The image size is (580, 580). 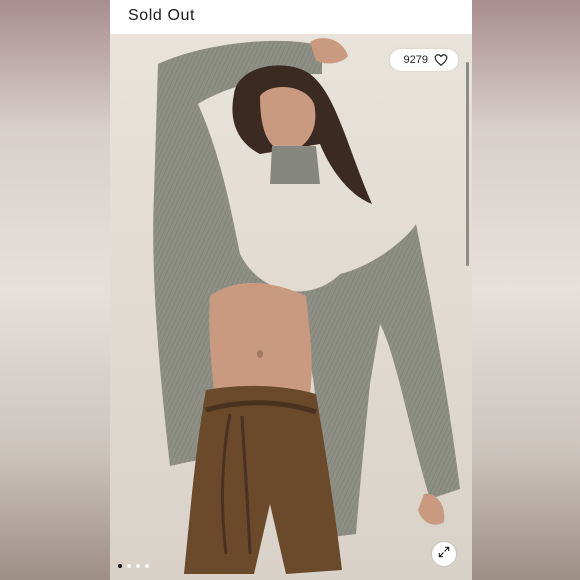 I want to click on scrollbar, so click(x=467, y=164).